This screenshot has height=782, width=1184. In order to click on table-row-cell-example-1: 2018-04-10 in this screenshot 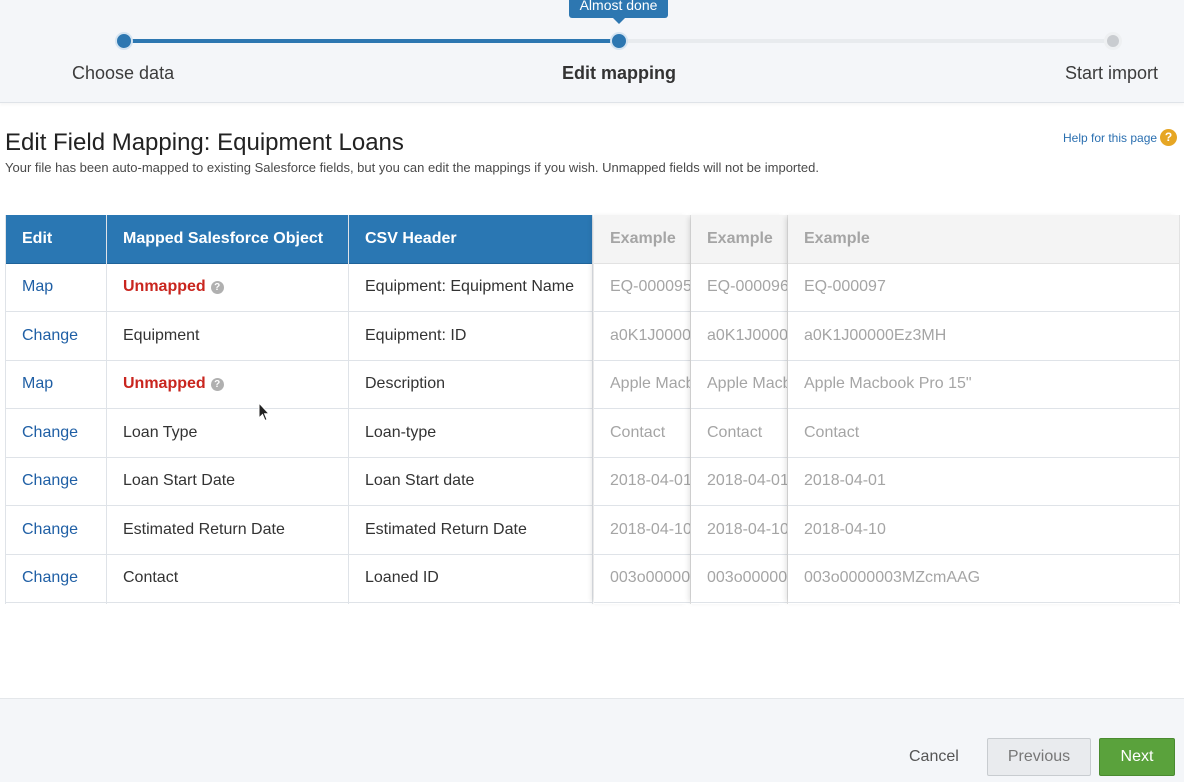, I will do `click(642, 530)`.